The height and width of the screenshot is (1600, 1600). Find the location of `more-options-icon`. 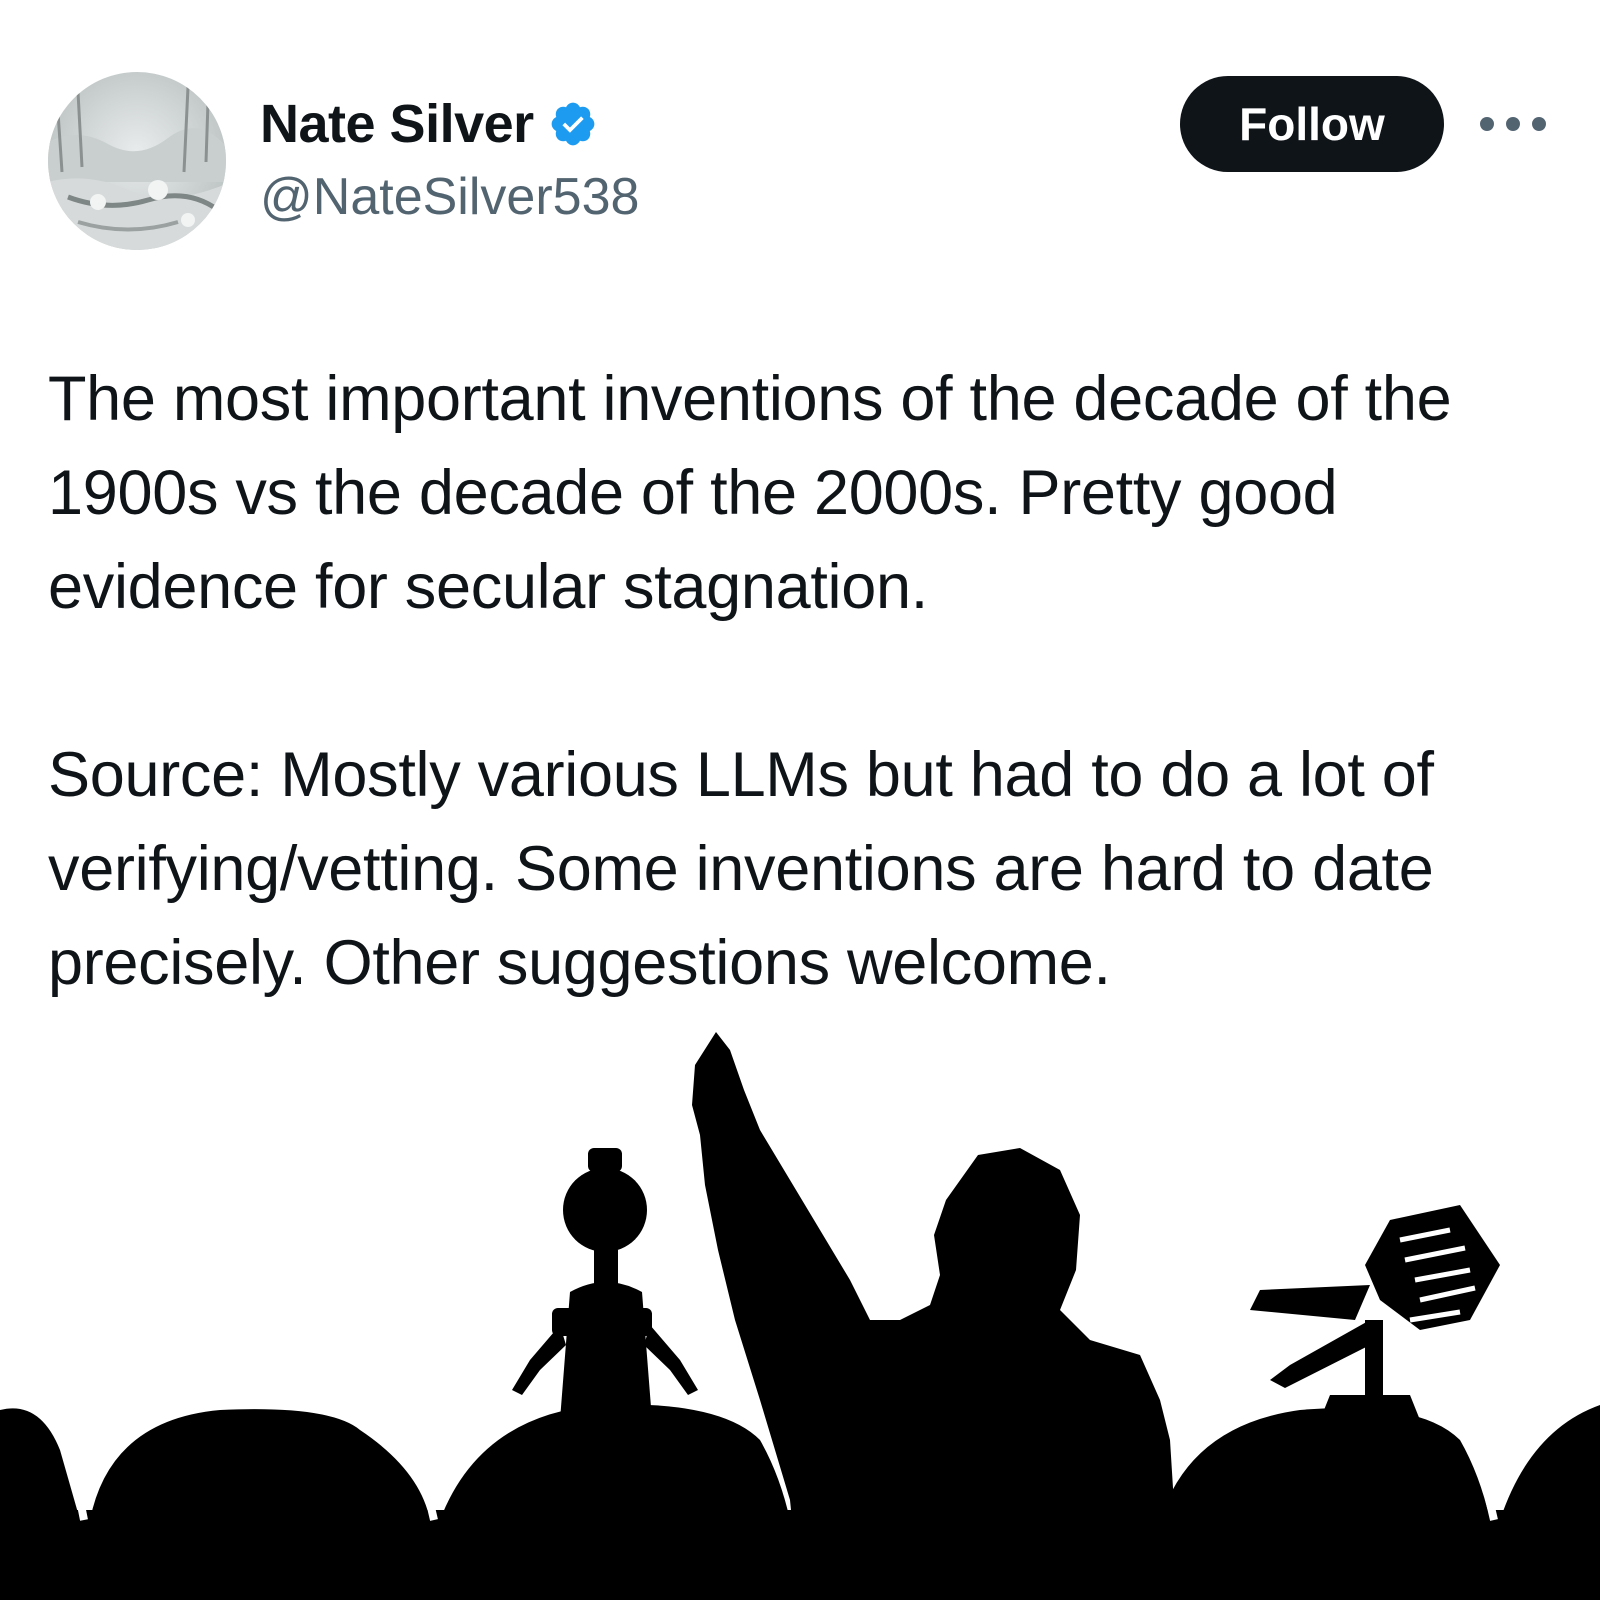

more-options-icon is located at coordinates (1513, 124).